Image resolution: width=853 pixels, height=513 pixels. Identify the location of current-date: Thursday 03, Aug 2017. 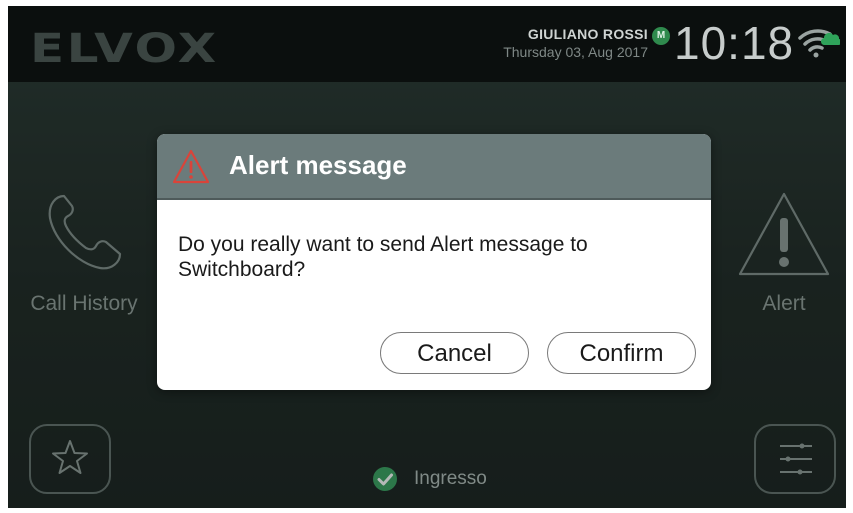
(575, 52).